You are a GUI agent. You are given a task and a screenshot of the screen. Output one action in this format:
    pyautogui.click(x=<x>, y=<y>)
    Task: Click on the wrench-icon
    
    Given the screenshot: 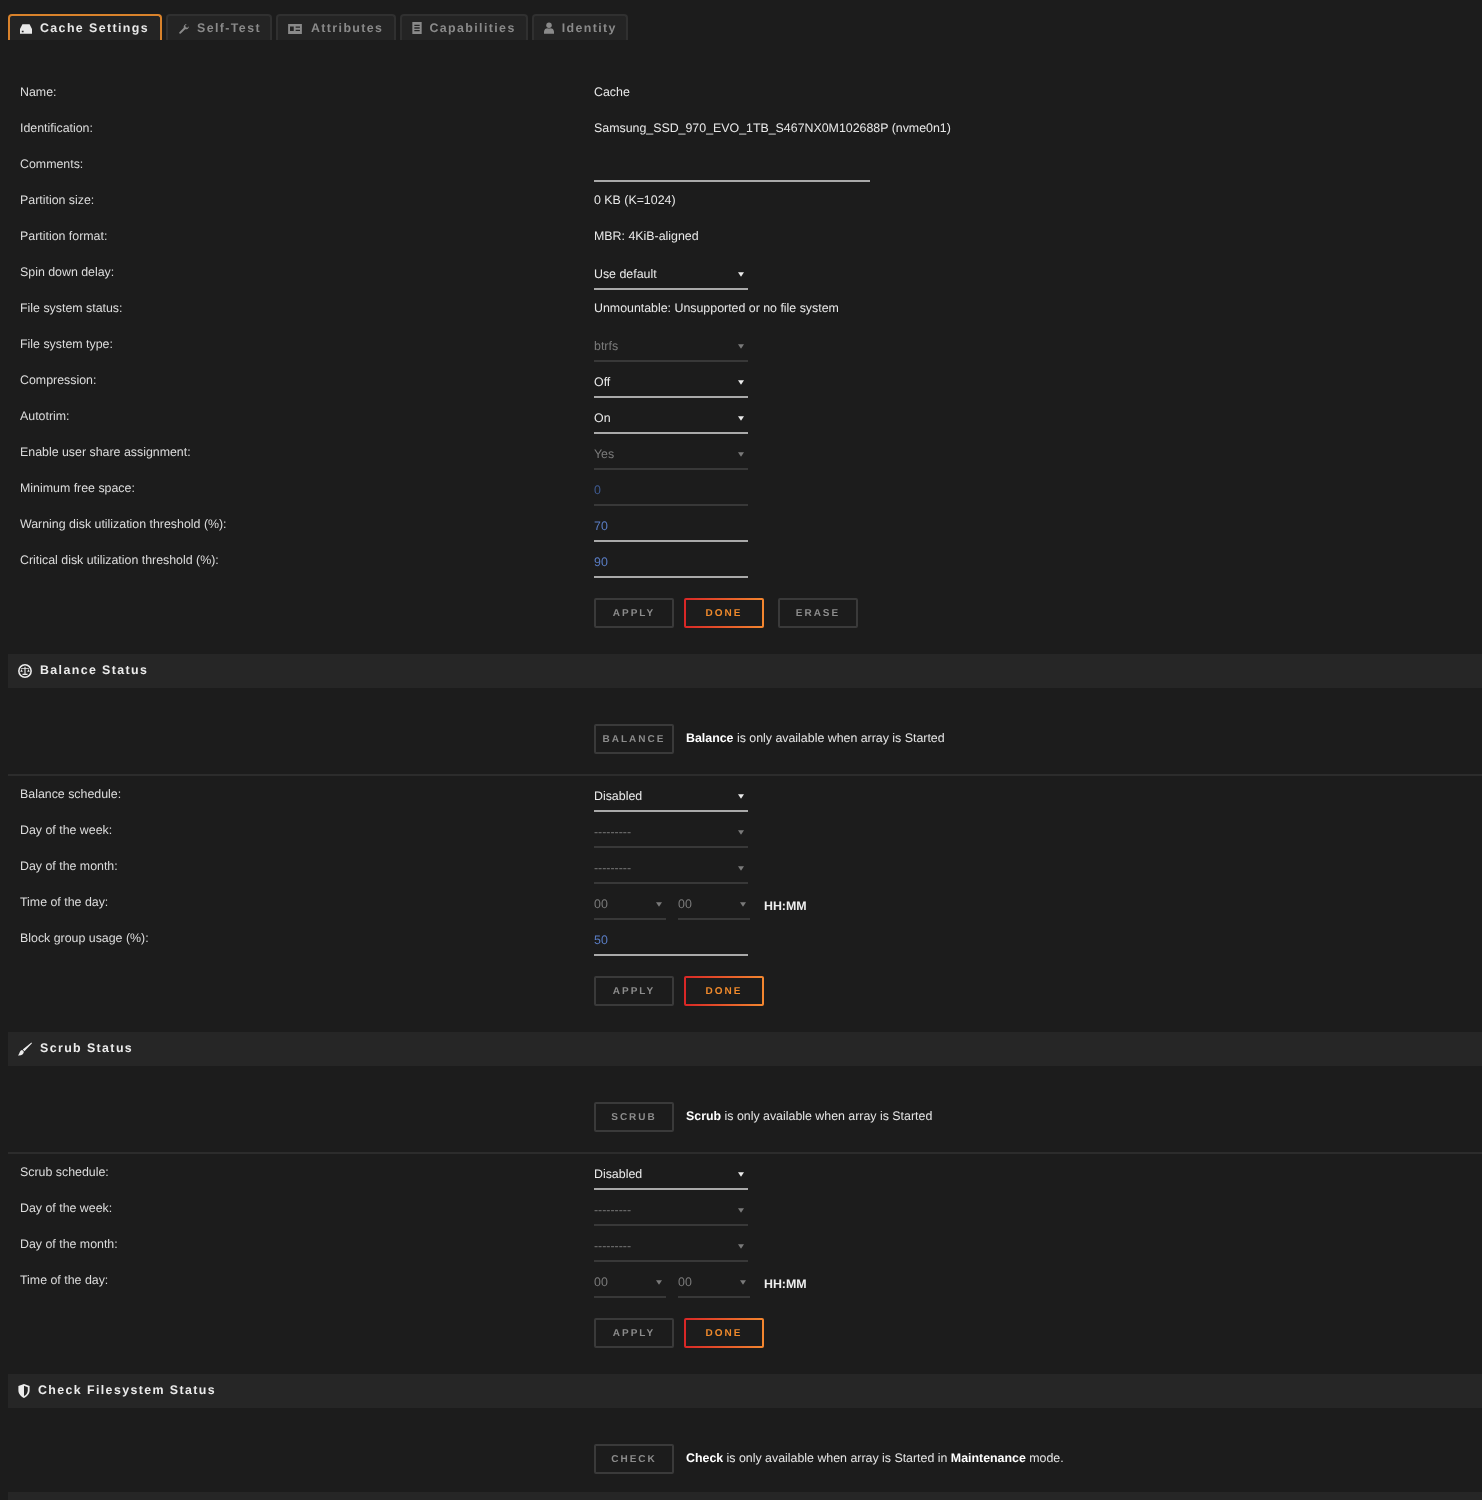 What is the action you would take?
    pyautogui.click(x=183, y=28)
    